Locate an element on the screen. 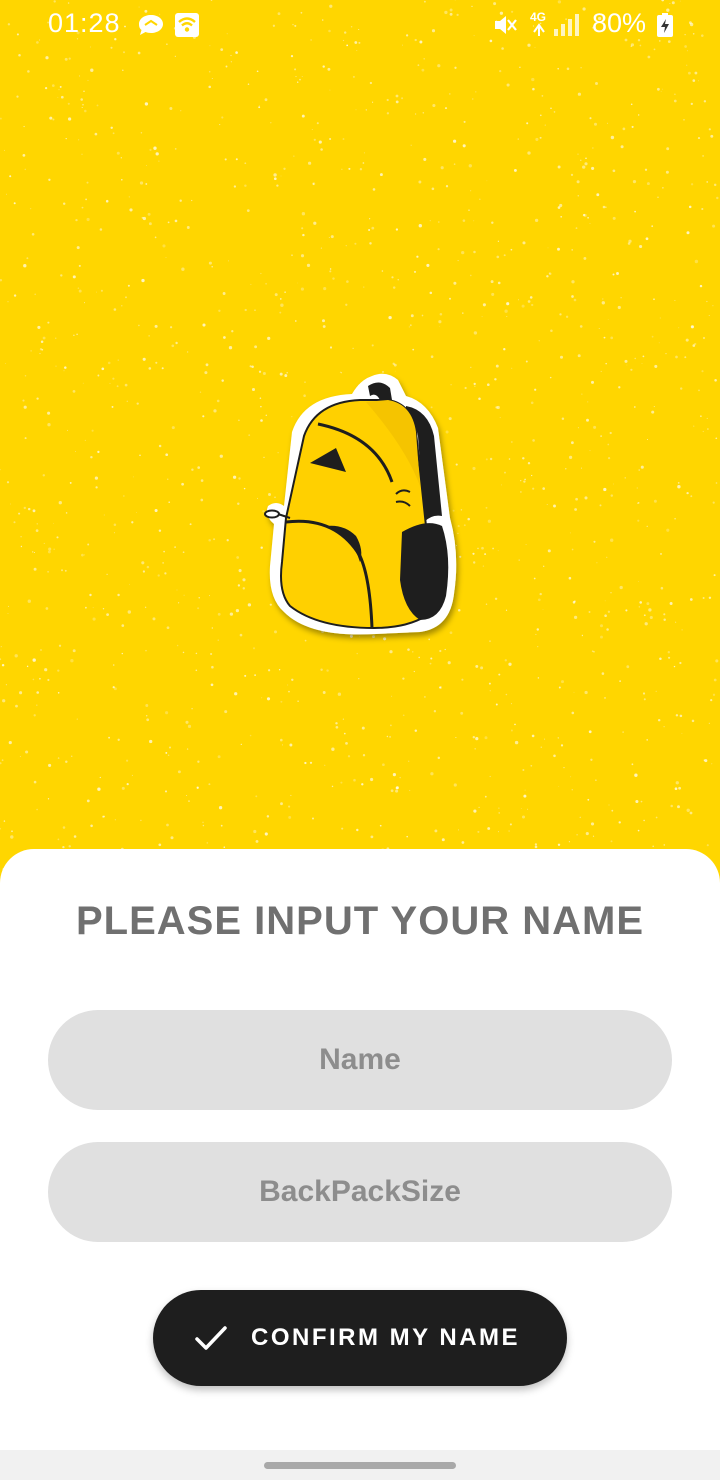 Image resolution: width=720 pixels, height=1480 pixels. name-input is located at coordinates (360, 1060).